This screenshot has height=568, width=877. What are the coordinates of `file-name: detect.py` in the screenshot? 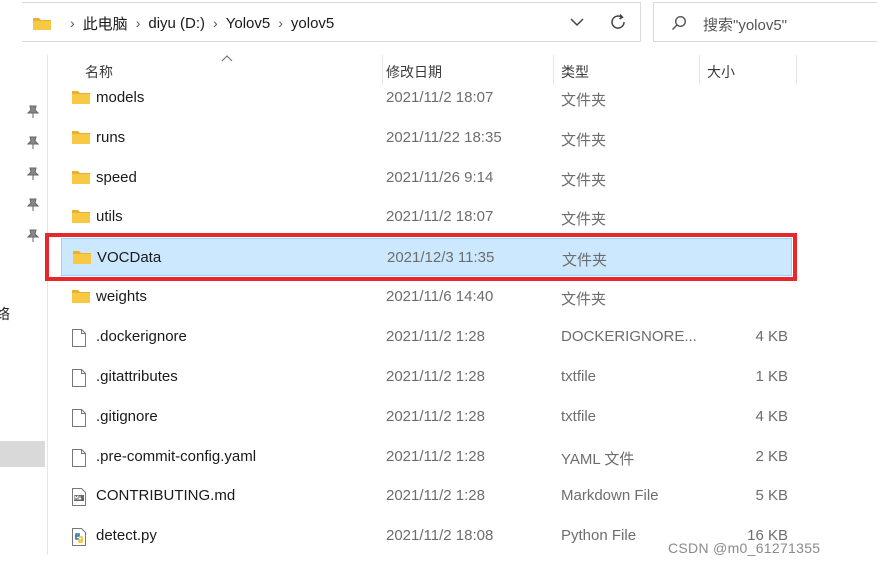 It's located at (126, 535).